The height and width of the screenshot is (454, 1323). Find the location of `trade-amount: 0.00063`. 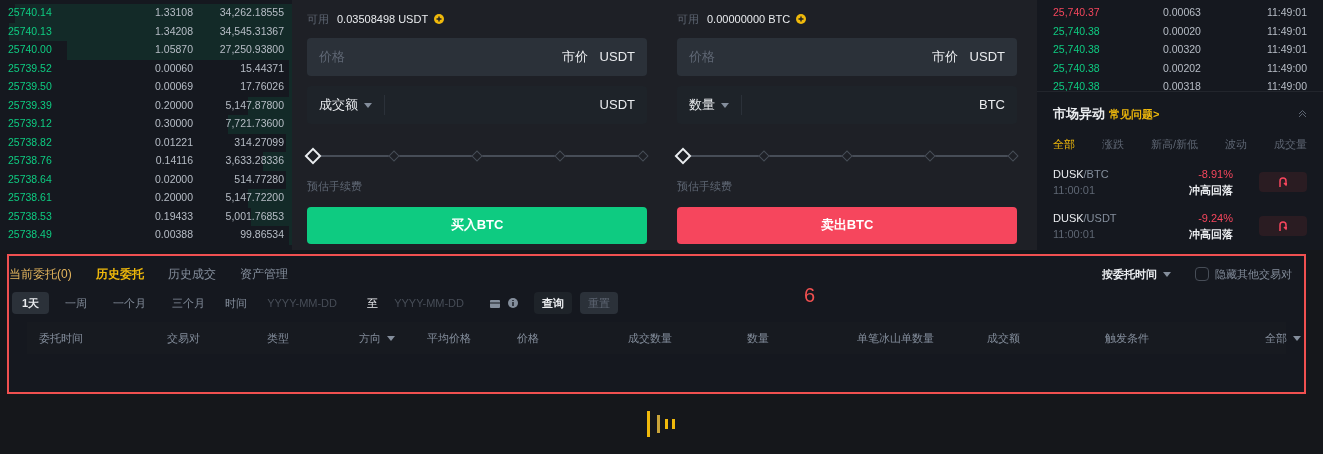

trade-amount: 0.00063 is located at coordinates (1182, 13).